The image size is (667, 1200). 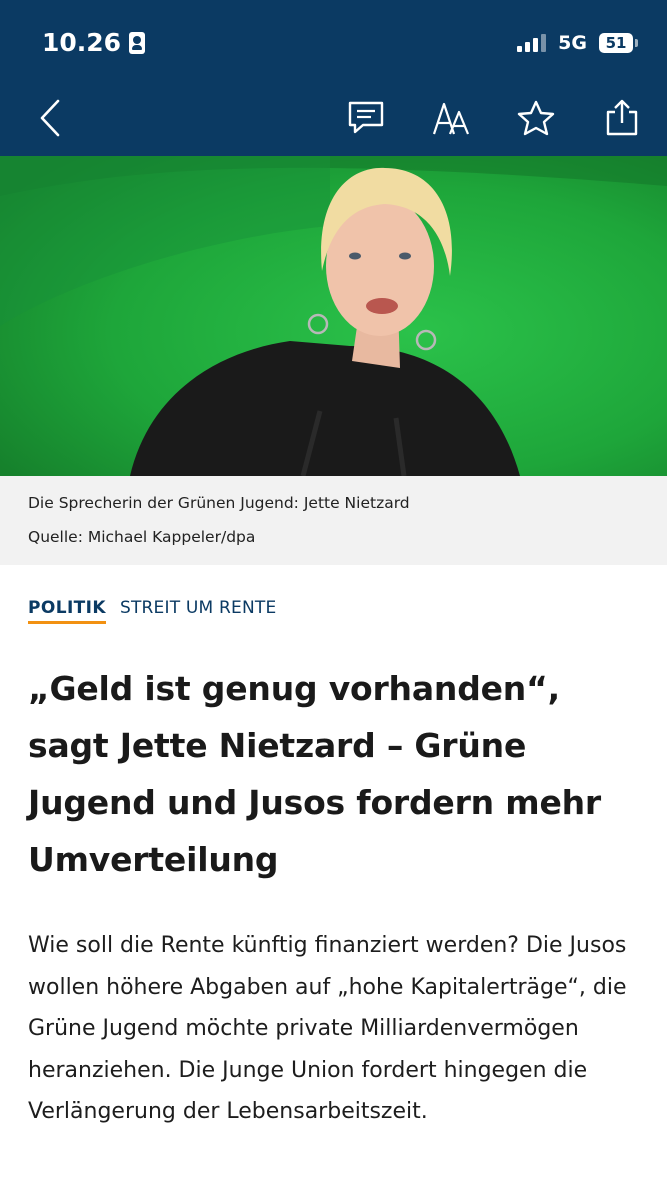 What do you see at coordinates (572, 43) in the screenshot?
I see `network-type: 5G` at bounding box center [572, 43].